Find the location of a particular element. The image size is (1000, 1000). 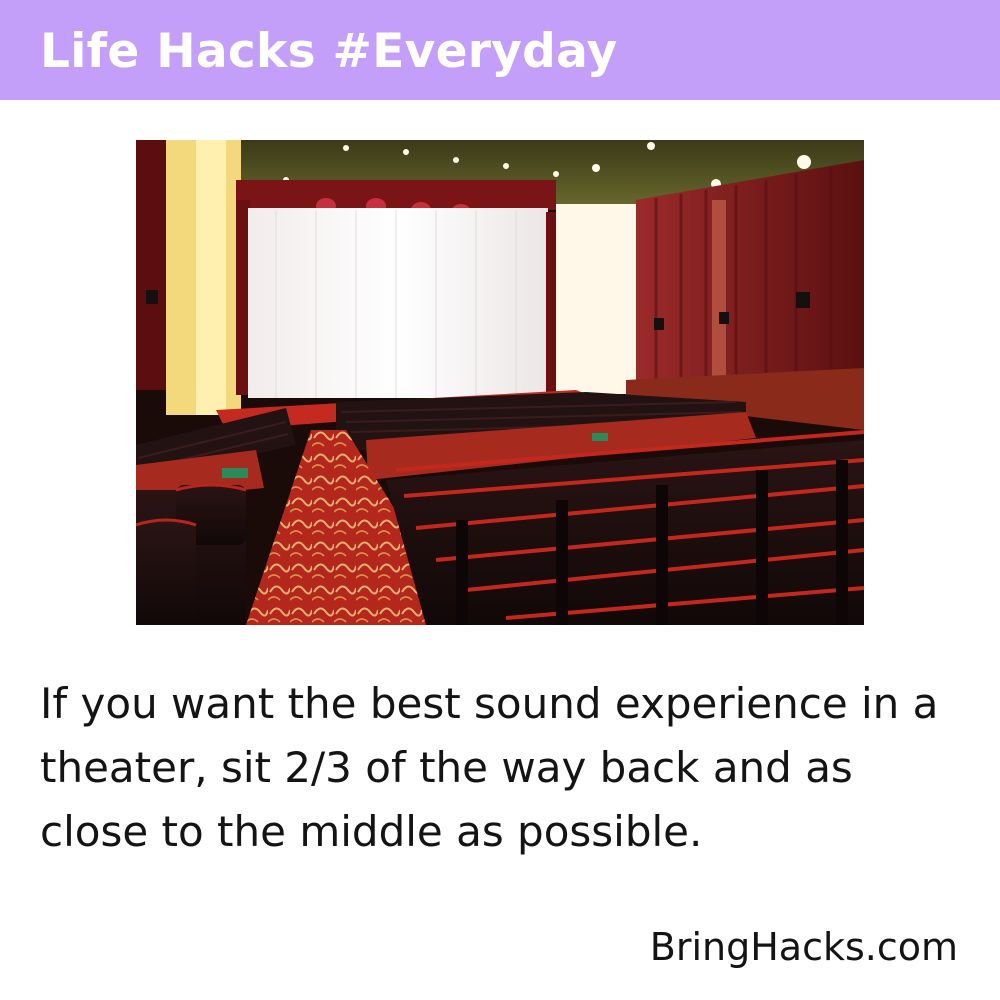

header-title: Life Hacks #Everyday is located at coordinates (329, 51).